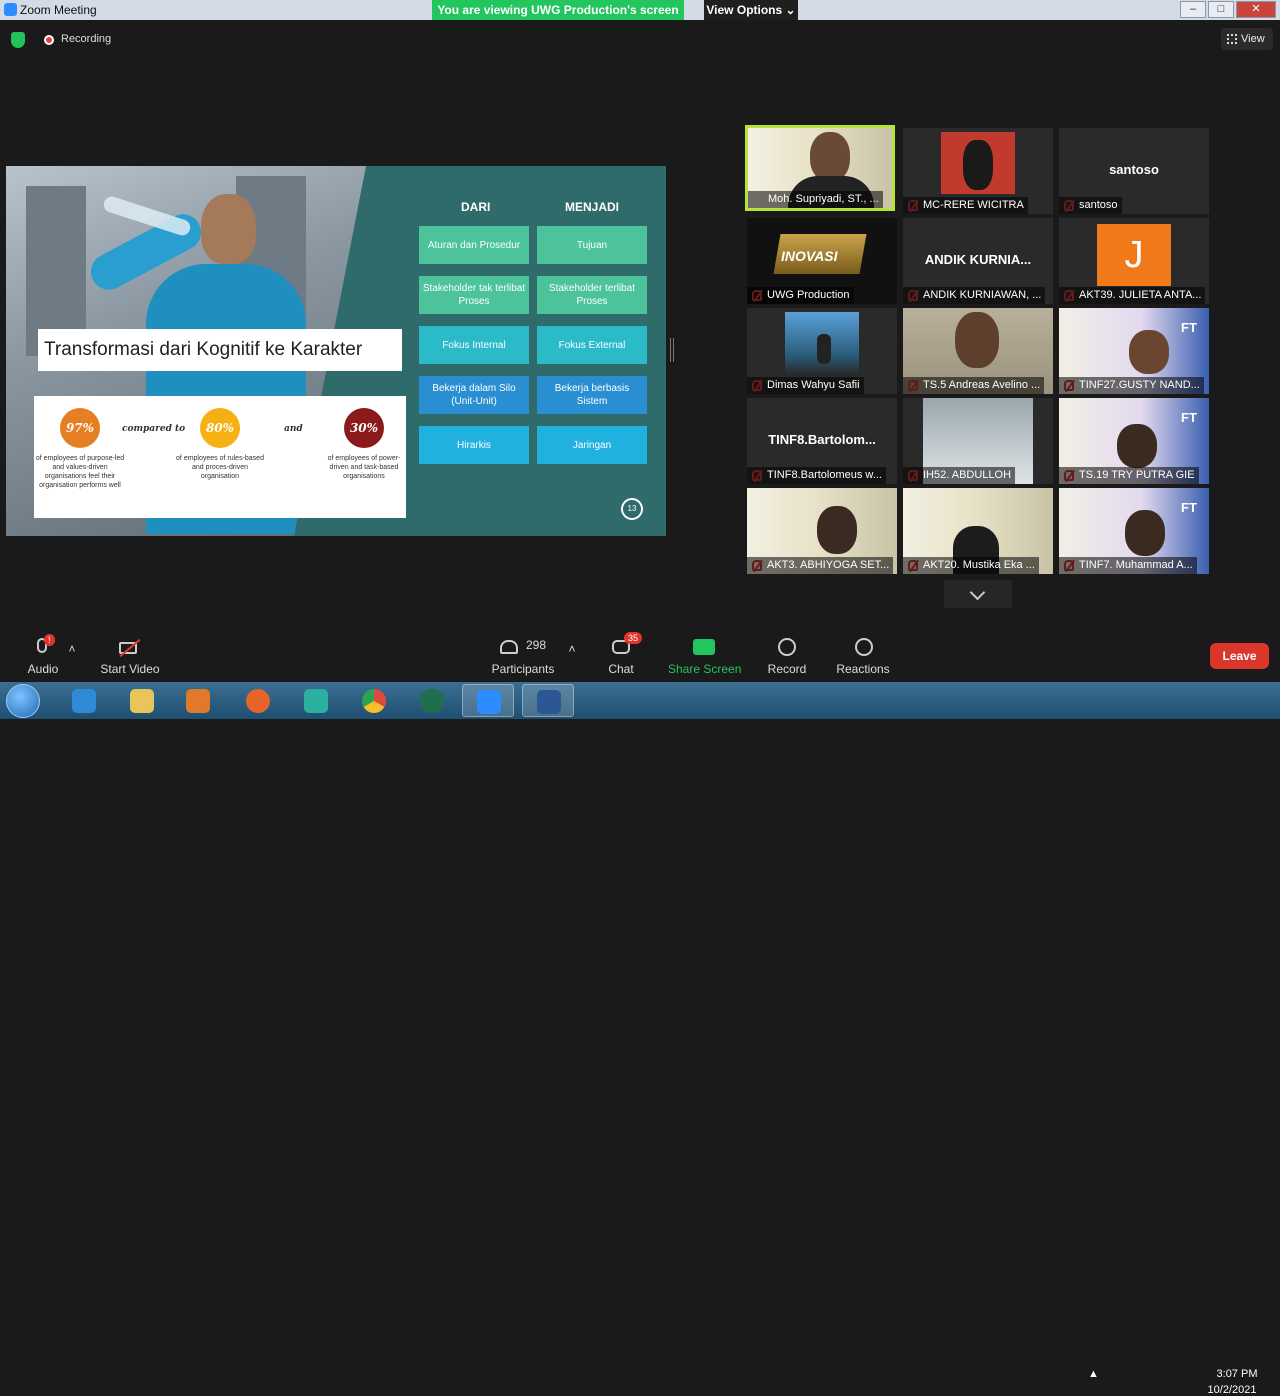  What do you see at coordinates (432, 700) in the screenshot?
I see `taskbar-vpn` at bounding box center [432, 700].